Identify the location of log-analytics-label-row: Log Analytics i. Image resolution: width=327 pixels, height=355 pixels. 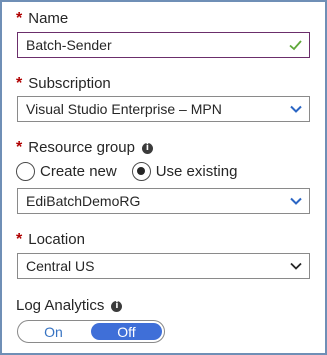
(69, 306).